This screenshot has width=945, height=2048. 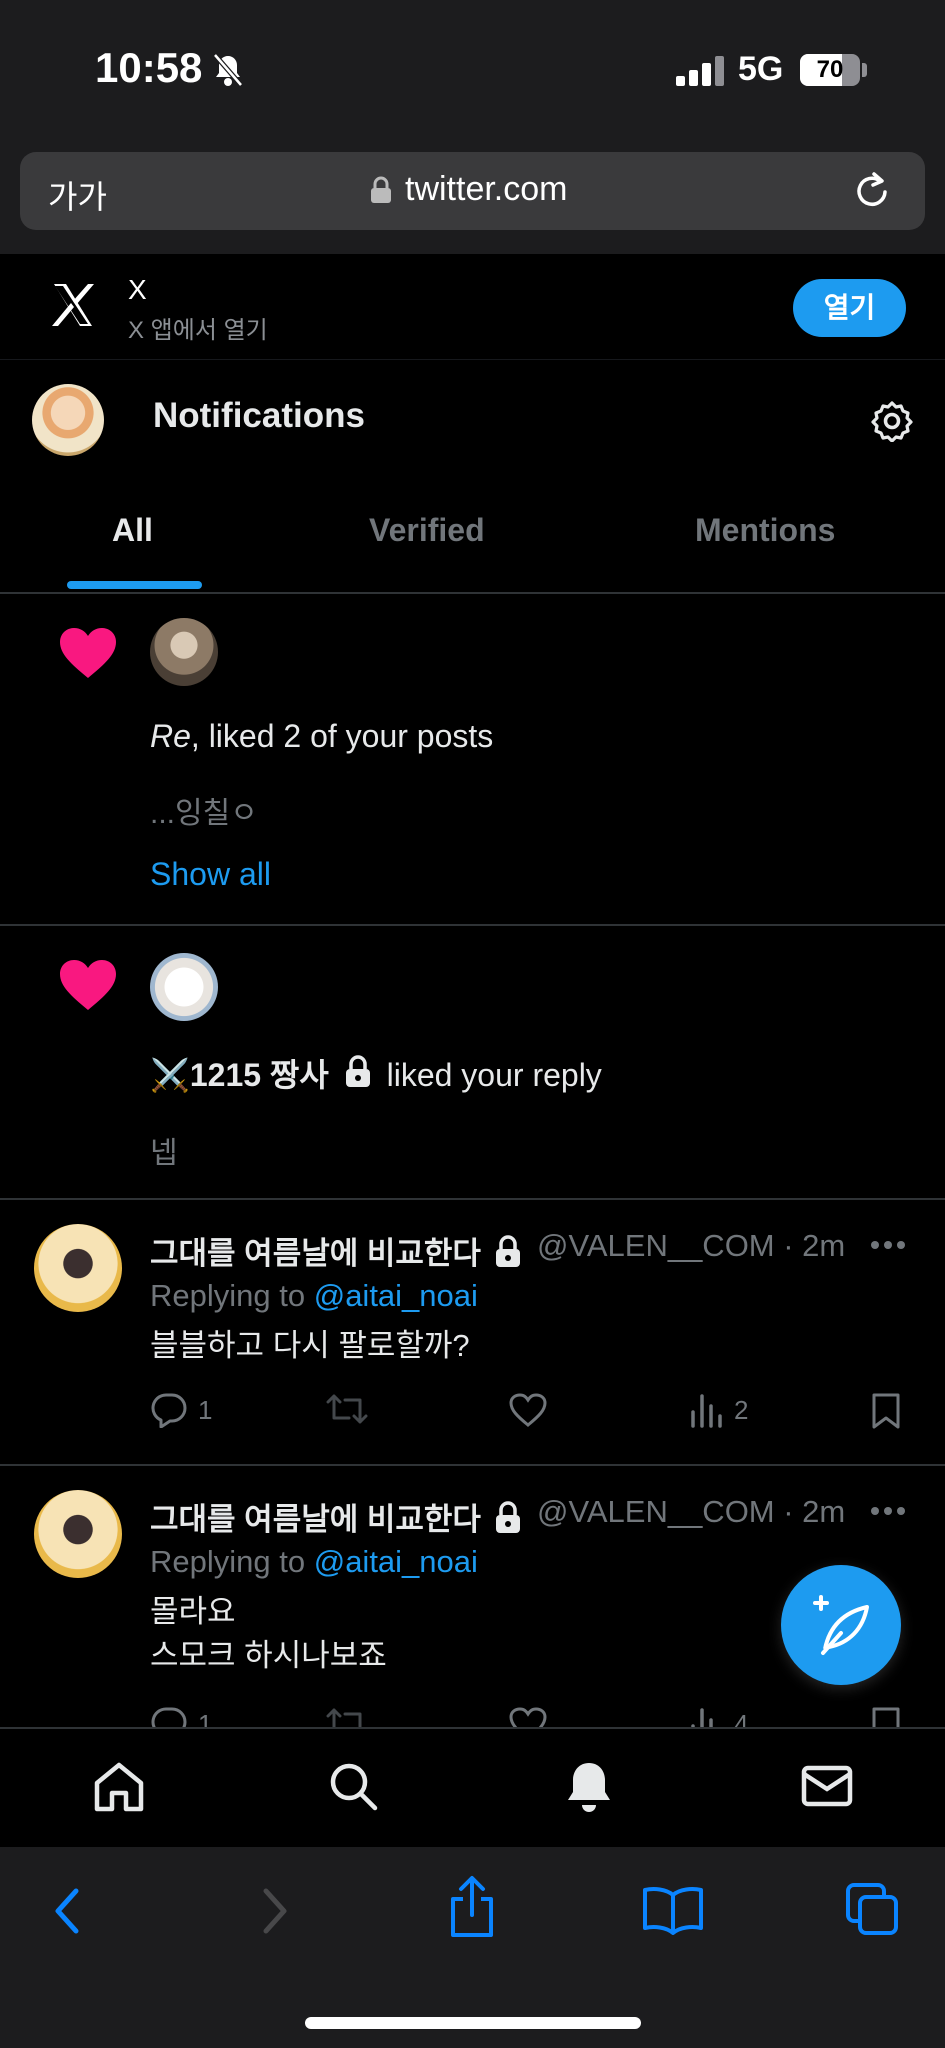 What do you see at coordinates (170, 736) in the screenshot?
I see `notification-actor: Re` at bounding box center [170, 736].